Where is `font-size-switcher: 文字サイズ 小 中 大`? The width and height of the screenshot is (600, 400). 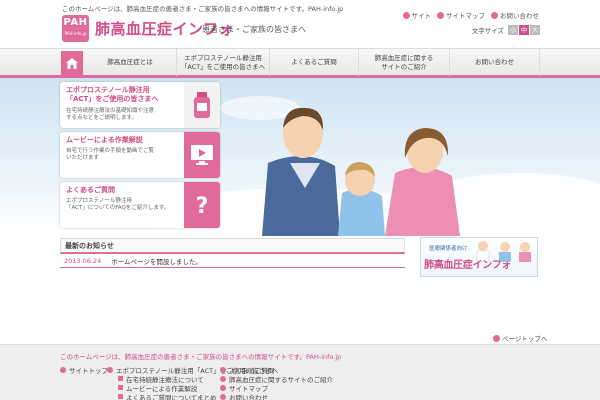
font-size-switcher: 文字サイズ 小 中 大 is located at coordinates (506, 30).